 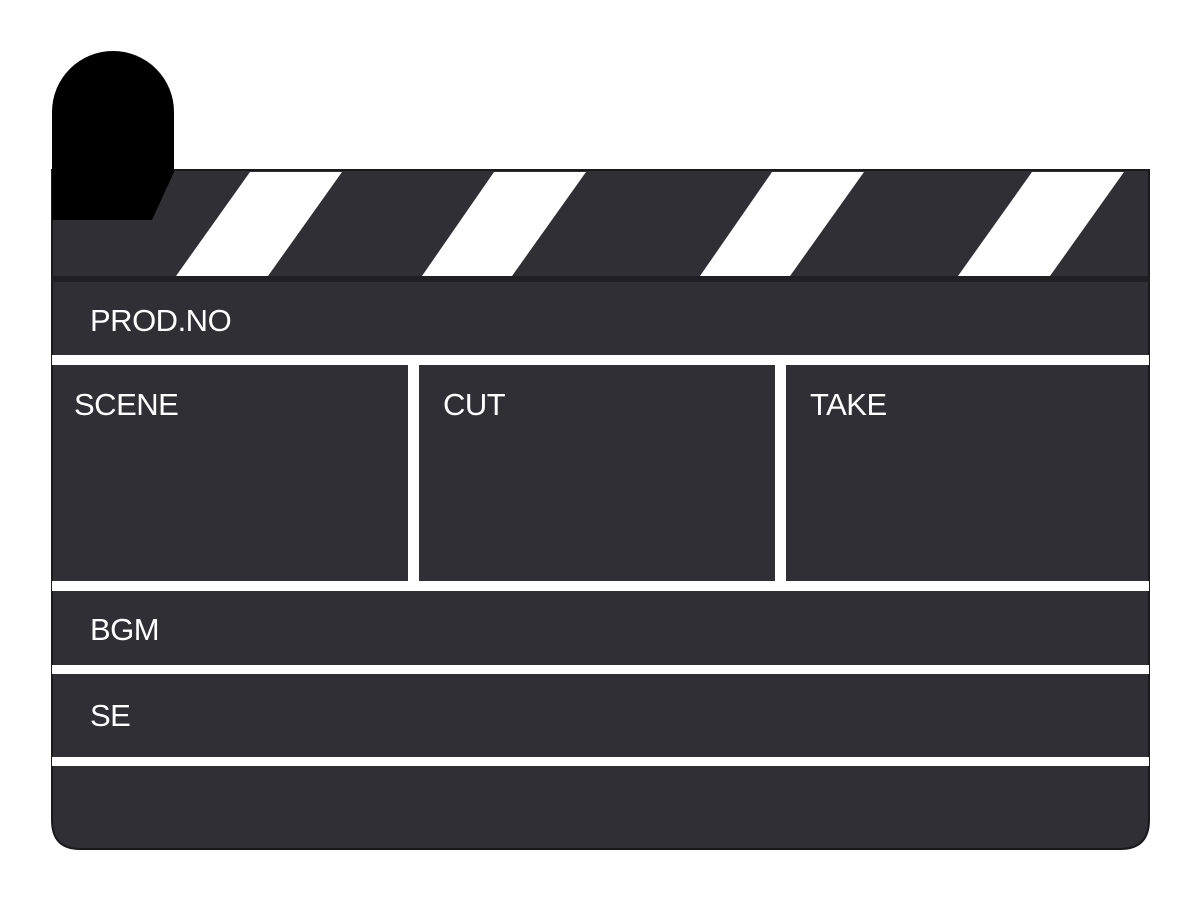 I want to click on se-label: SE, so click(x=110, y=715).